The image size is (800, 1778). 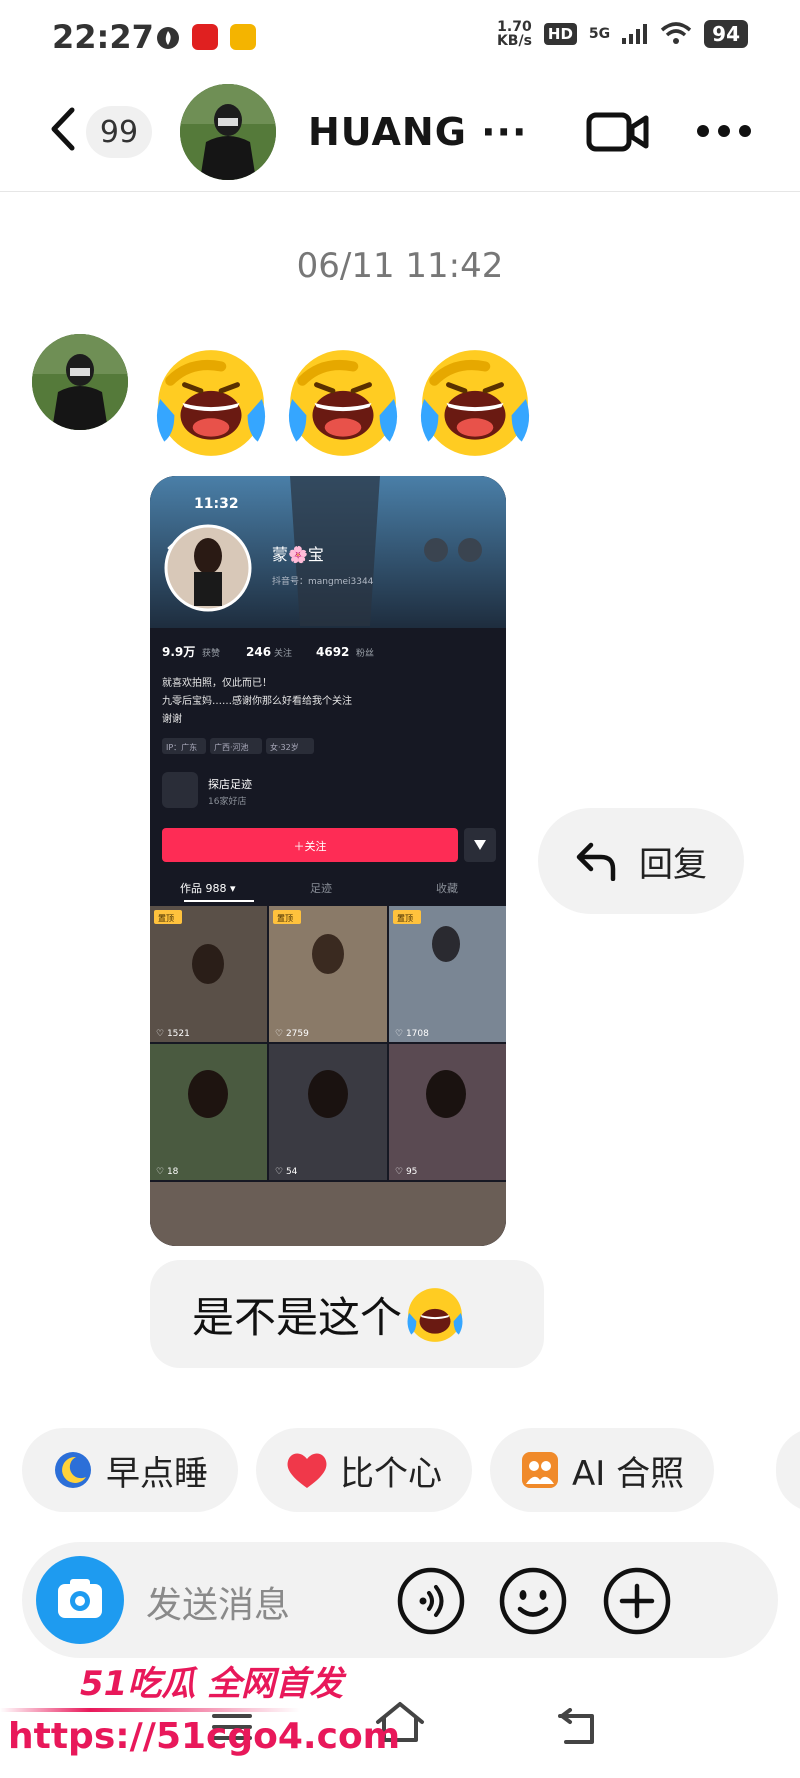 I want to click on shot-tag-ip: IP：广东, so click(x=181, y=747).